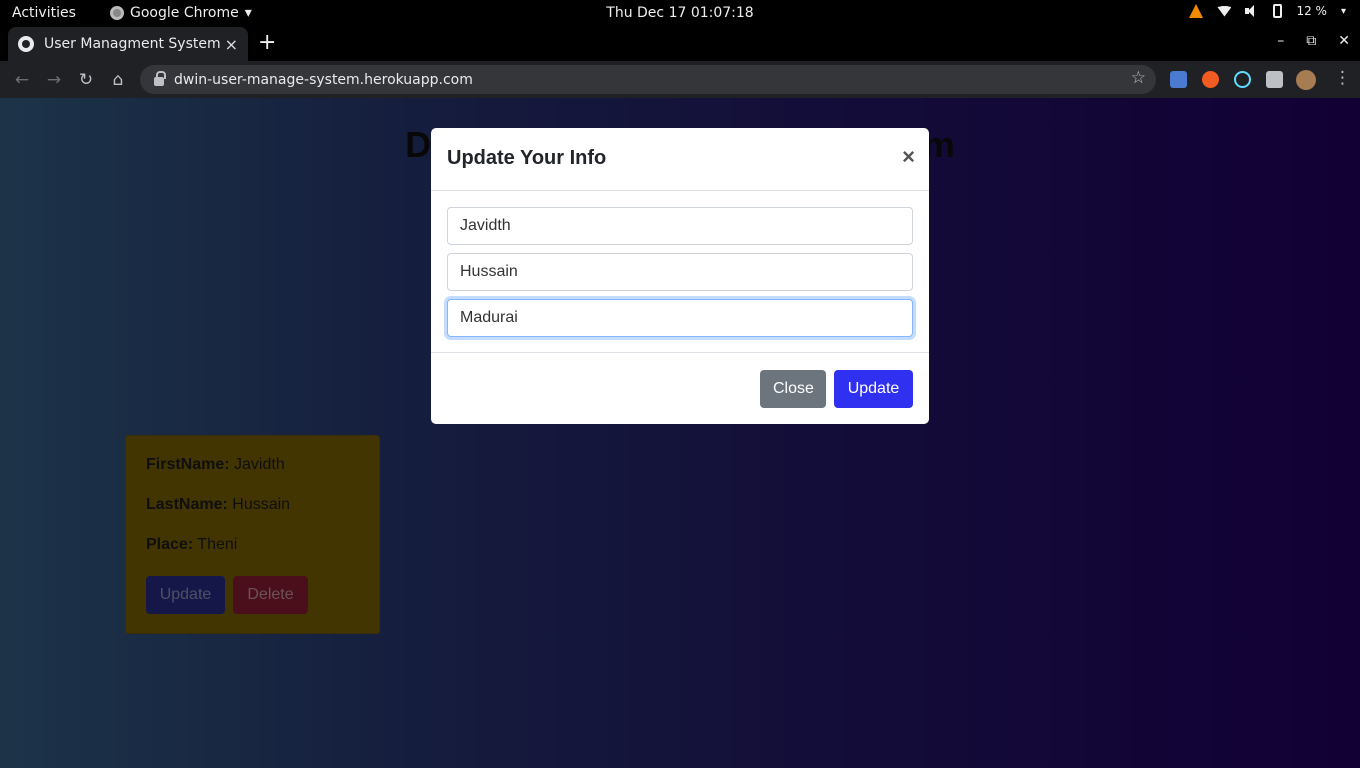 The width and height of the screenshot is (1360, 768). Describe the element at coordinates (86, 80) in the screenshot. I see `reload-icon: ↻` at that location.